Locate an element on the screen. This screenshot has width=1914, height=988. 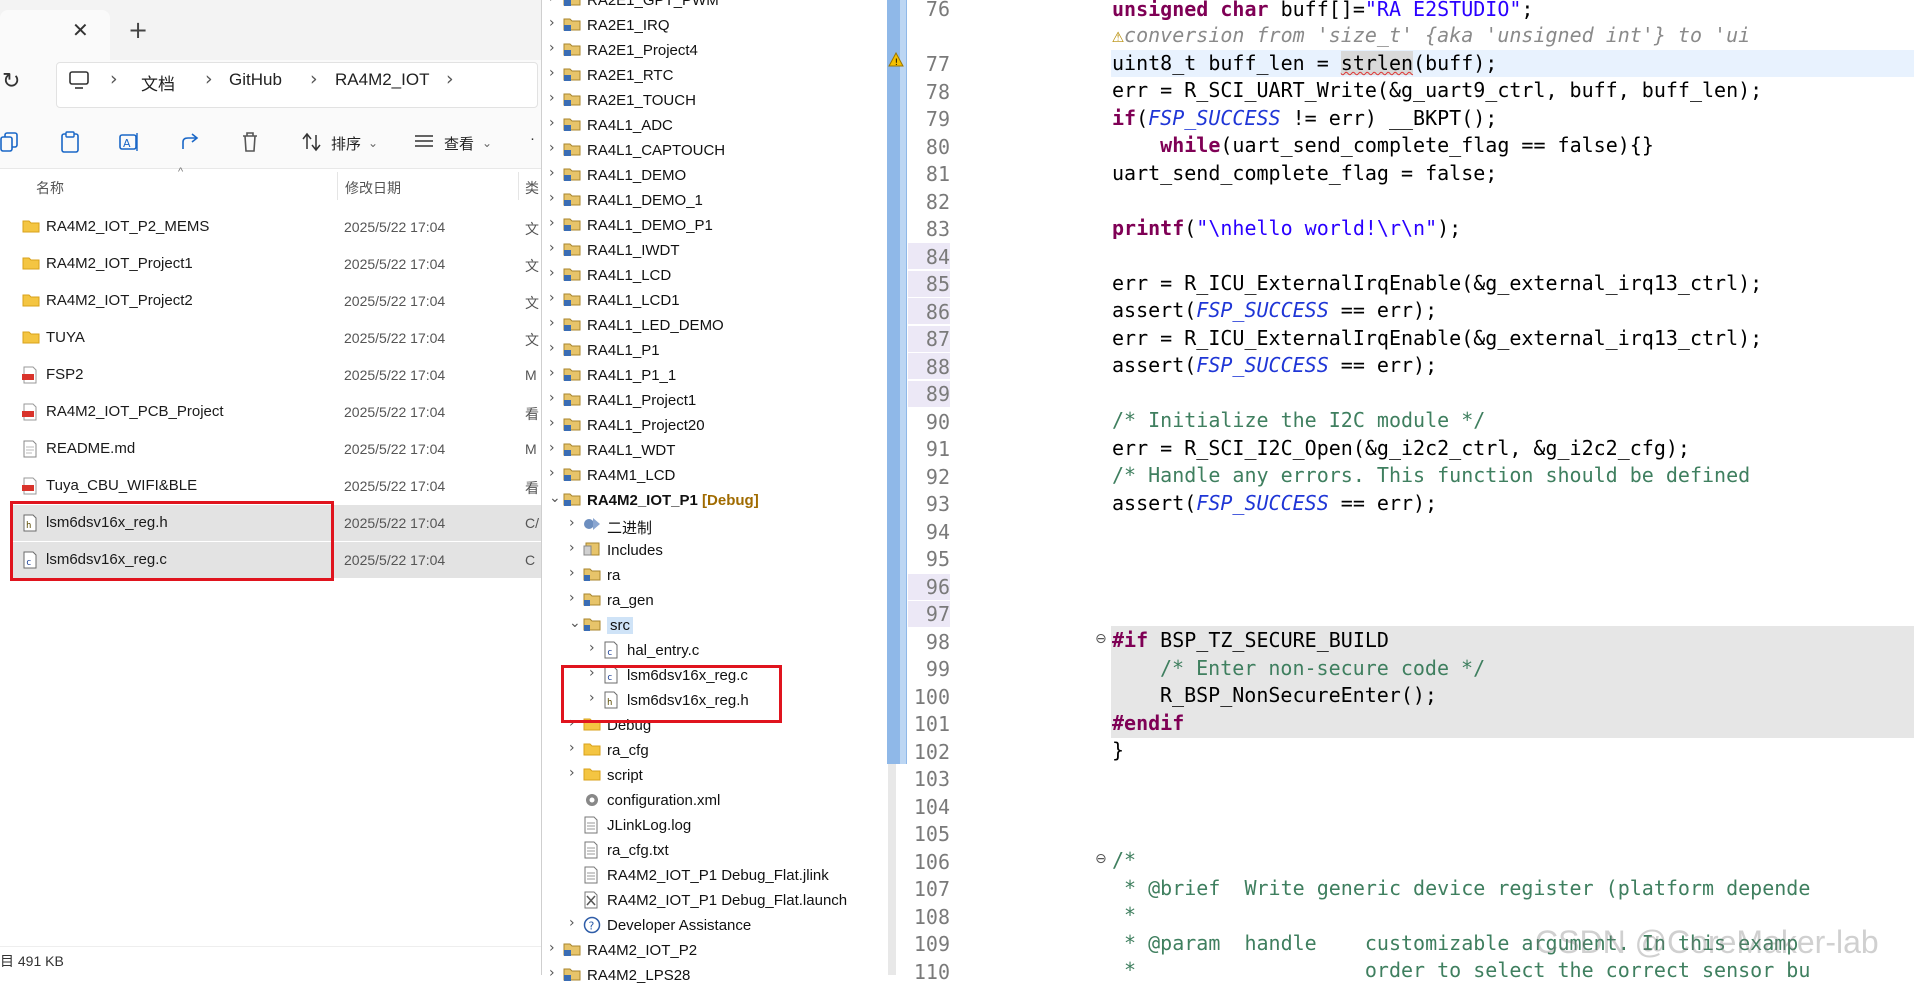
tree-item: RA4M2_IOT_P1 Debug_Flat.jlink is located at coordinates (714, 875).